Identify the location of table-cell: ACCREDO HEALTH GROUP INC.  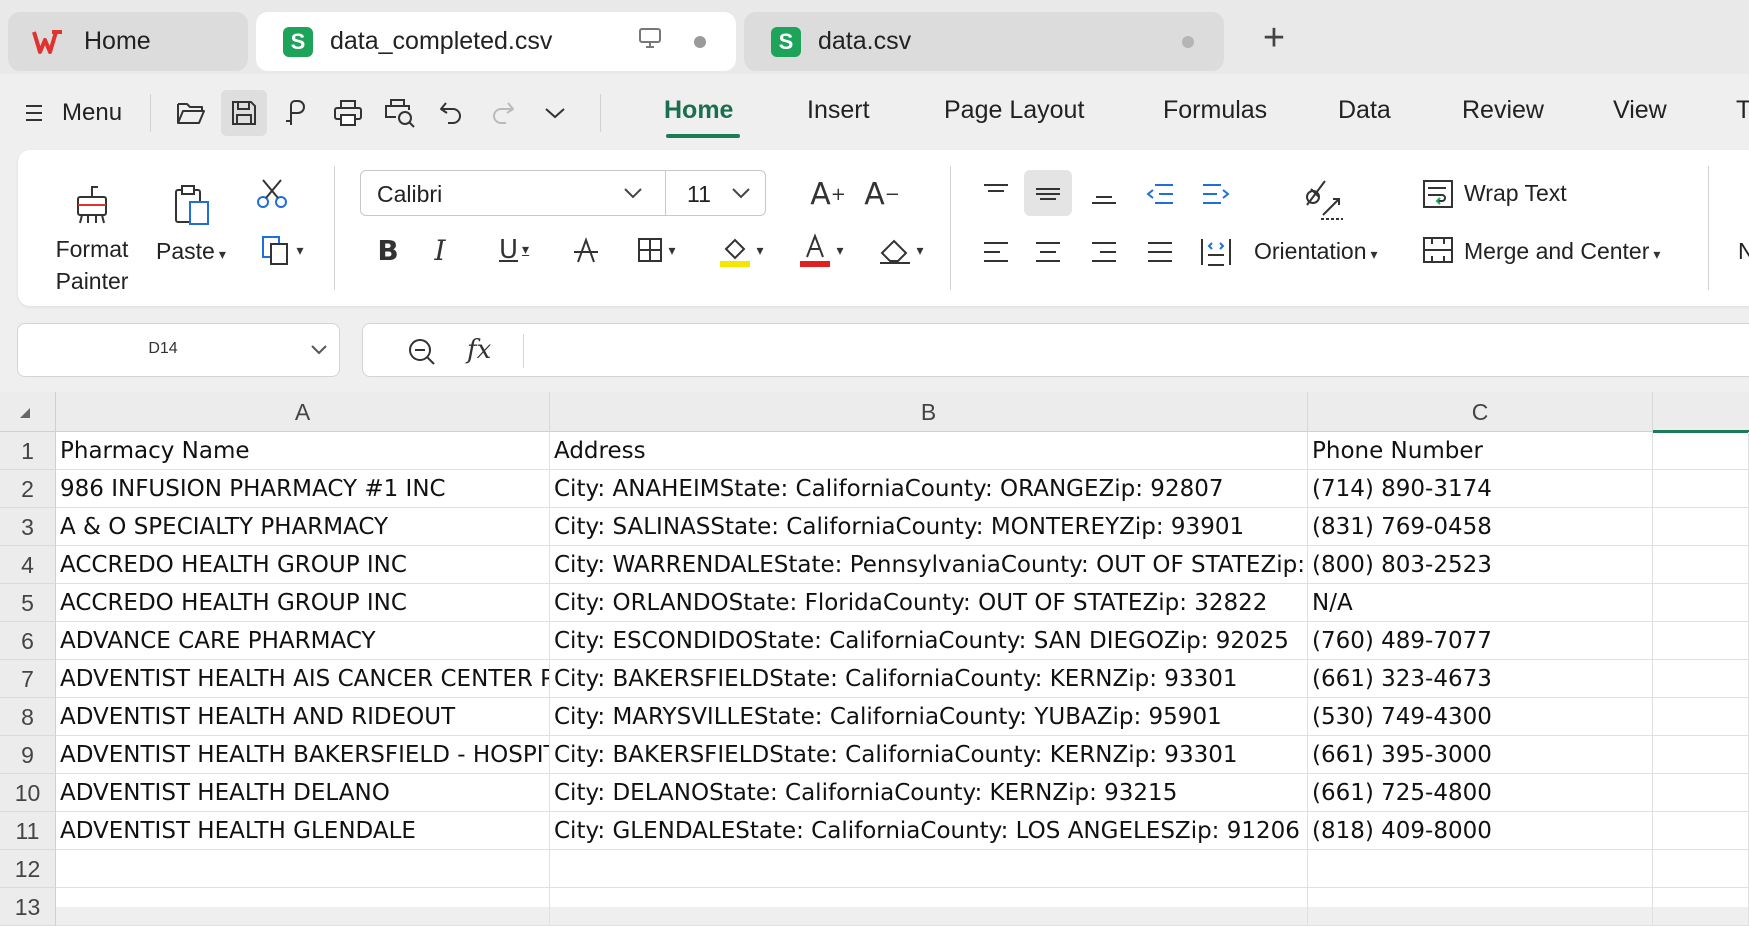
(303, 565).